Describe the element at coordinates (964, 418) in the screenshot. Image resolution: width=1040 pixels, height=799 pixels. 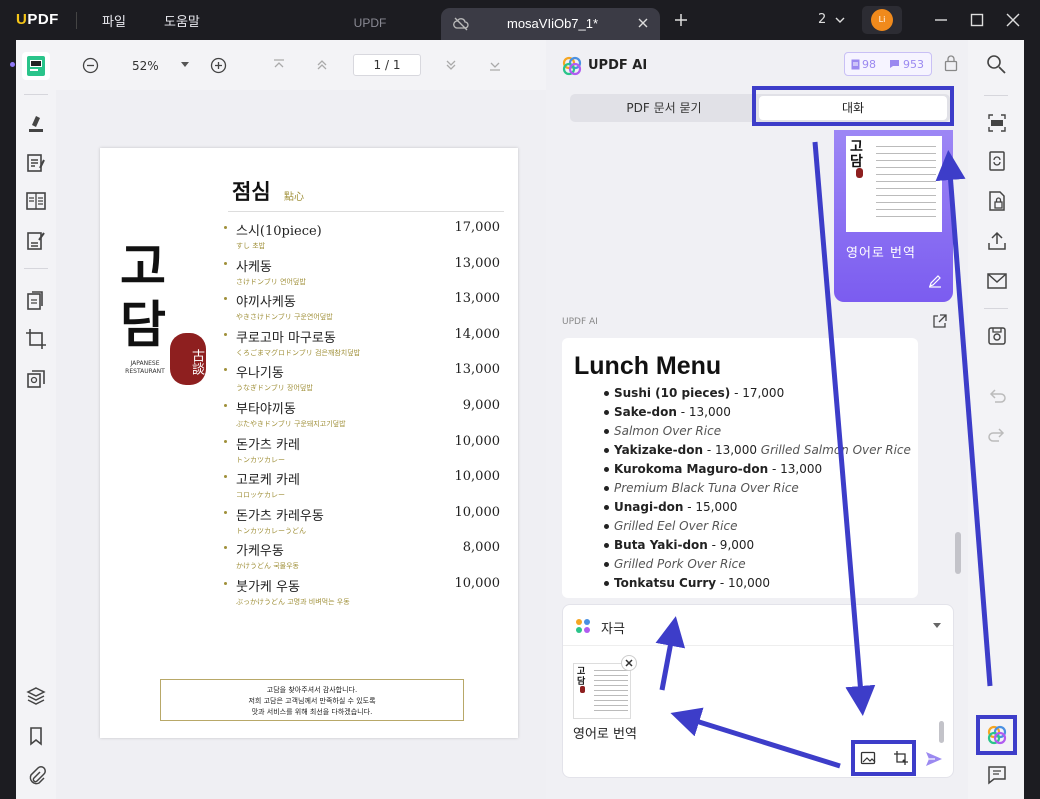
I see `arrow-to-chat-tab` at that location.